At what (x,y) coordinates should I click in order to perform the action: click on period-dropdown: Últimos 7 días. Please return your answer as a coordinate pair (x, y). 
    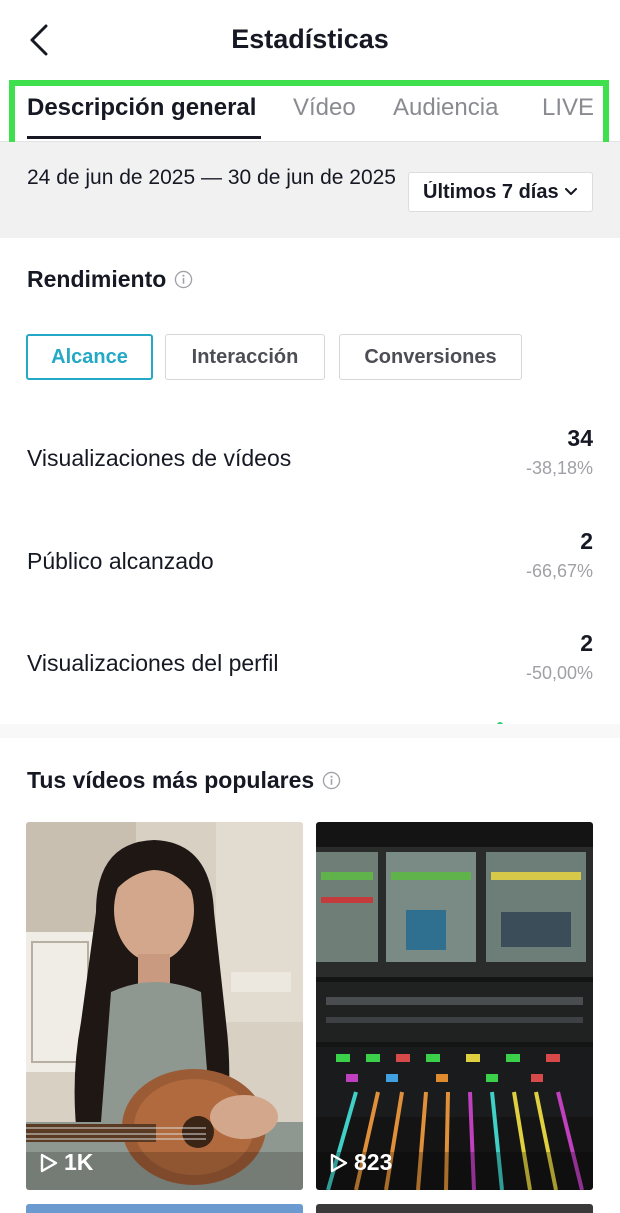
    Looking at the image, I should click on (500, 192).